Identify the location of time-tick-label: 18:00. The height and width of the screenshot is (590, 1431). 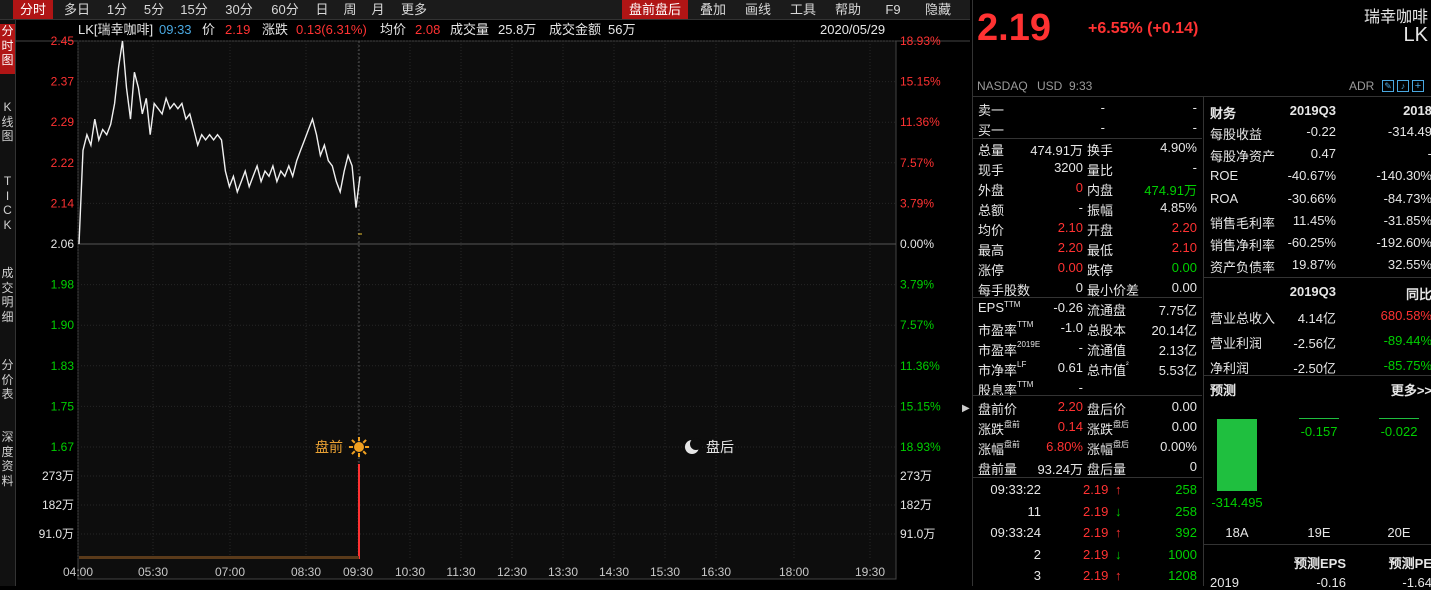
(794, 572).